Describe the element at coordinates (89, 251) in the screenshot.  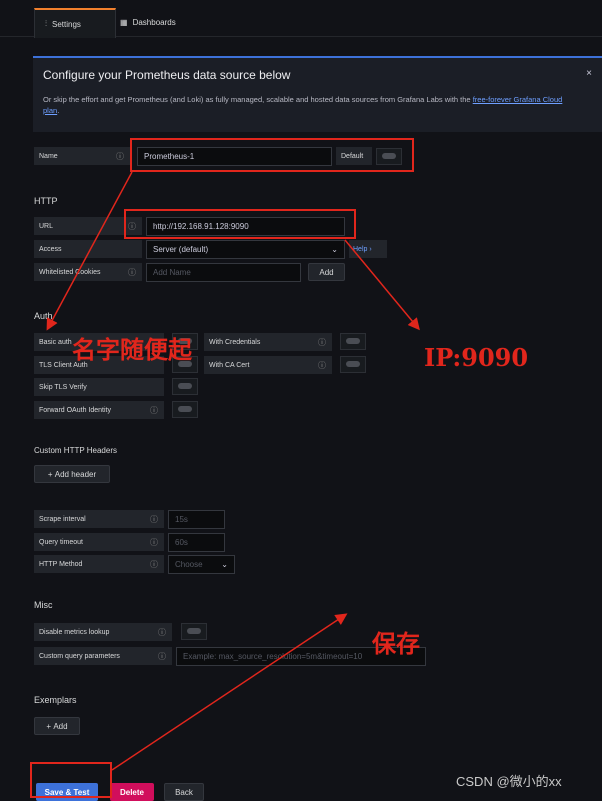
I see `arrow-to-name-note` at that location.